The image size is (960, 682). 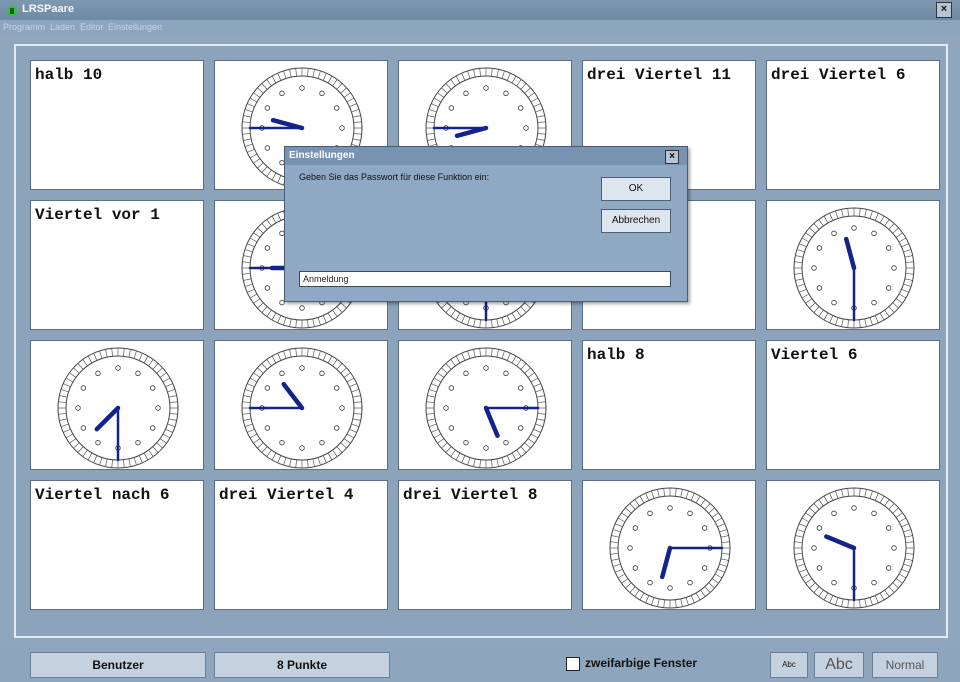 What do you see at coordinates (641, 663) in the screenshot?
I see `two-color-label: zweifarbige Fenster` at bounding box center [641, 663].